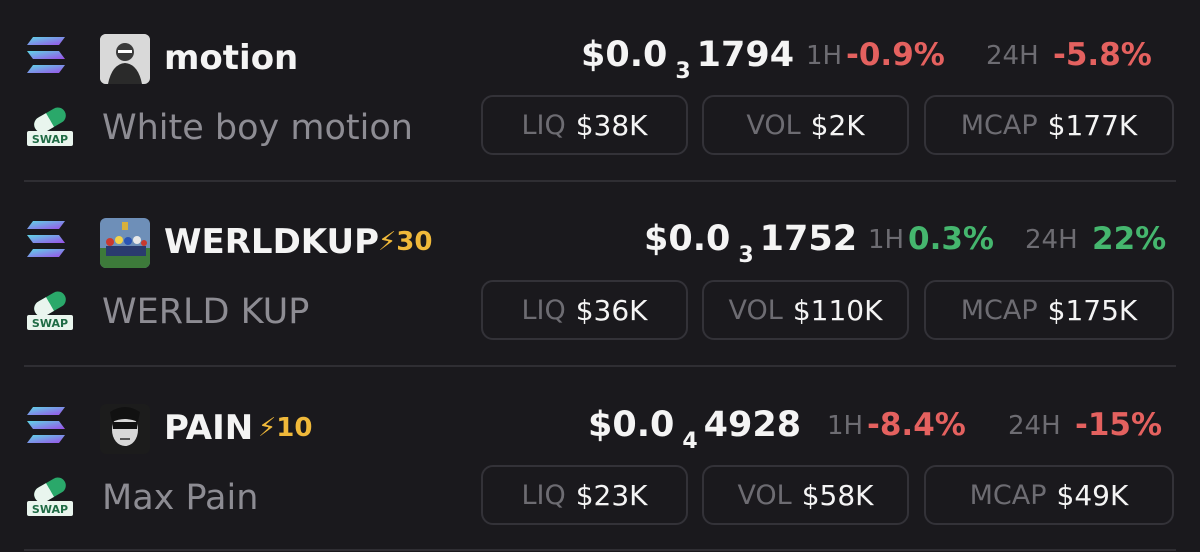 Image resolution: width=1200 pixels, height=552 pixels. Describe the element at coordinates (690, 441) in the screenshot. I see `price-zero-count: 4` at that location.